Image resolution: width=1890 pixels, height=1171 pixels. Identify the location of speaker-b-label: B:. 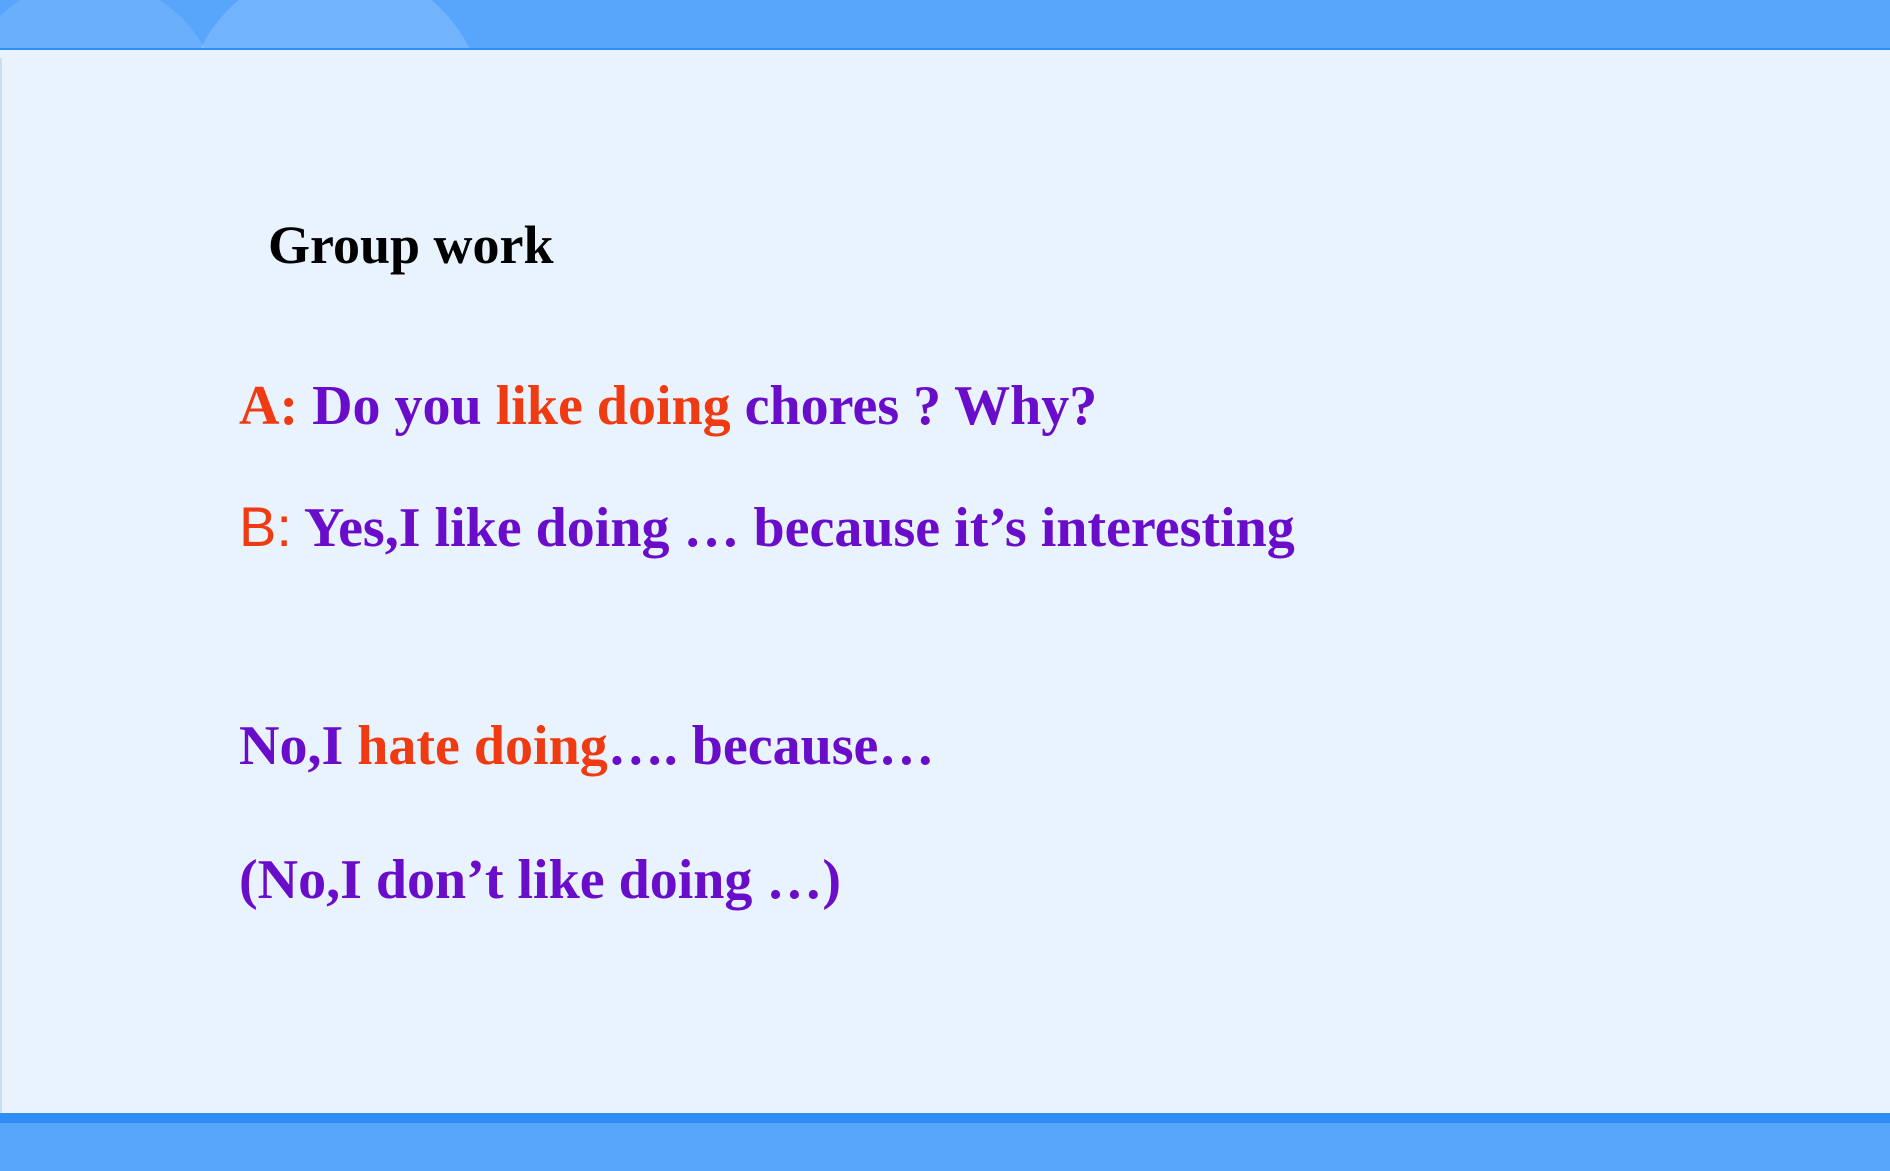
(265, 526).